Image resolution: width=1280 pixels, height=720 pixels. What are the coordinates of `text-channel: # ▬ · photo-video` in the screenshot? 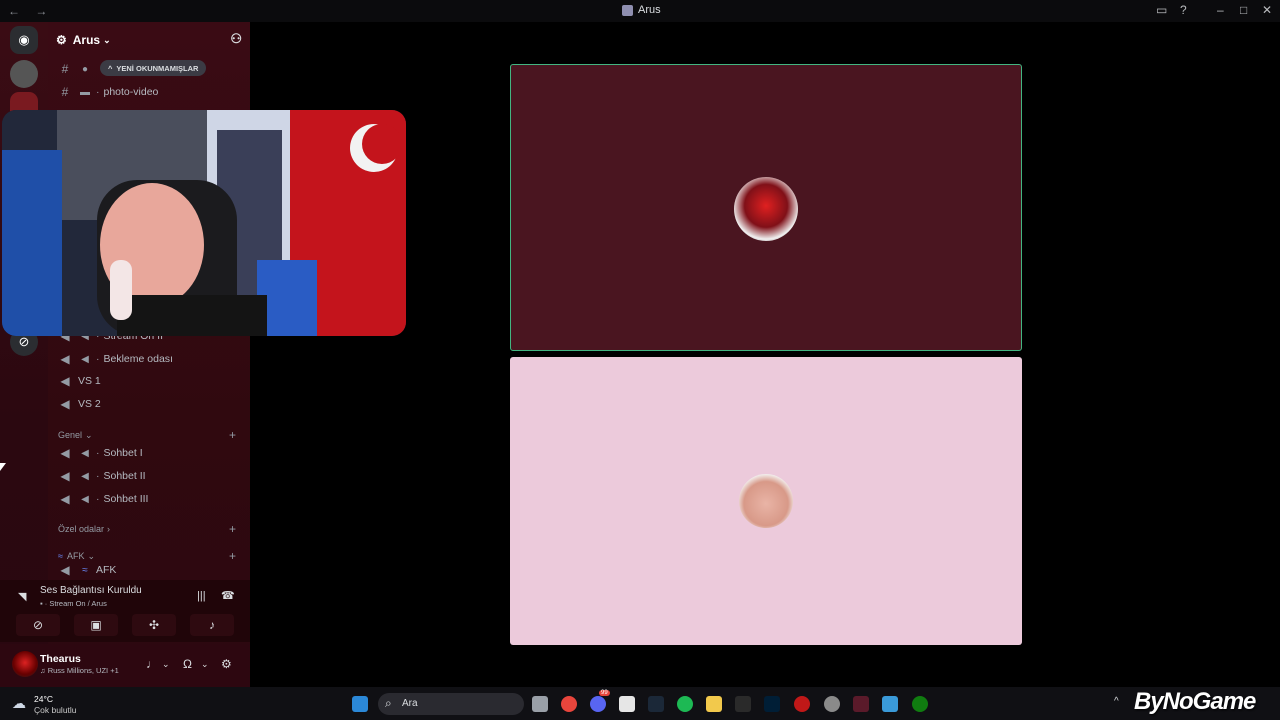 It's located at (153, 92).